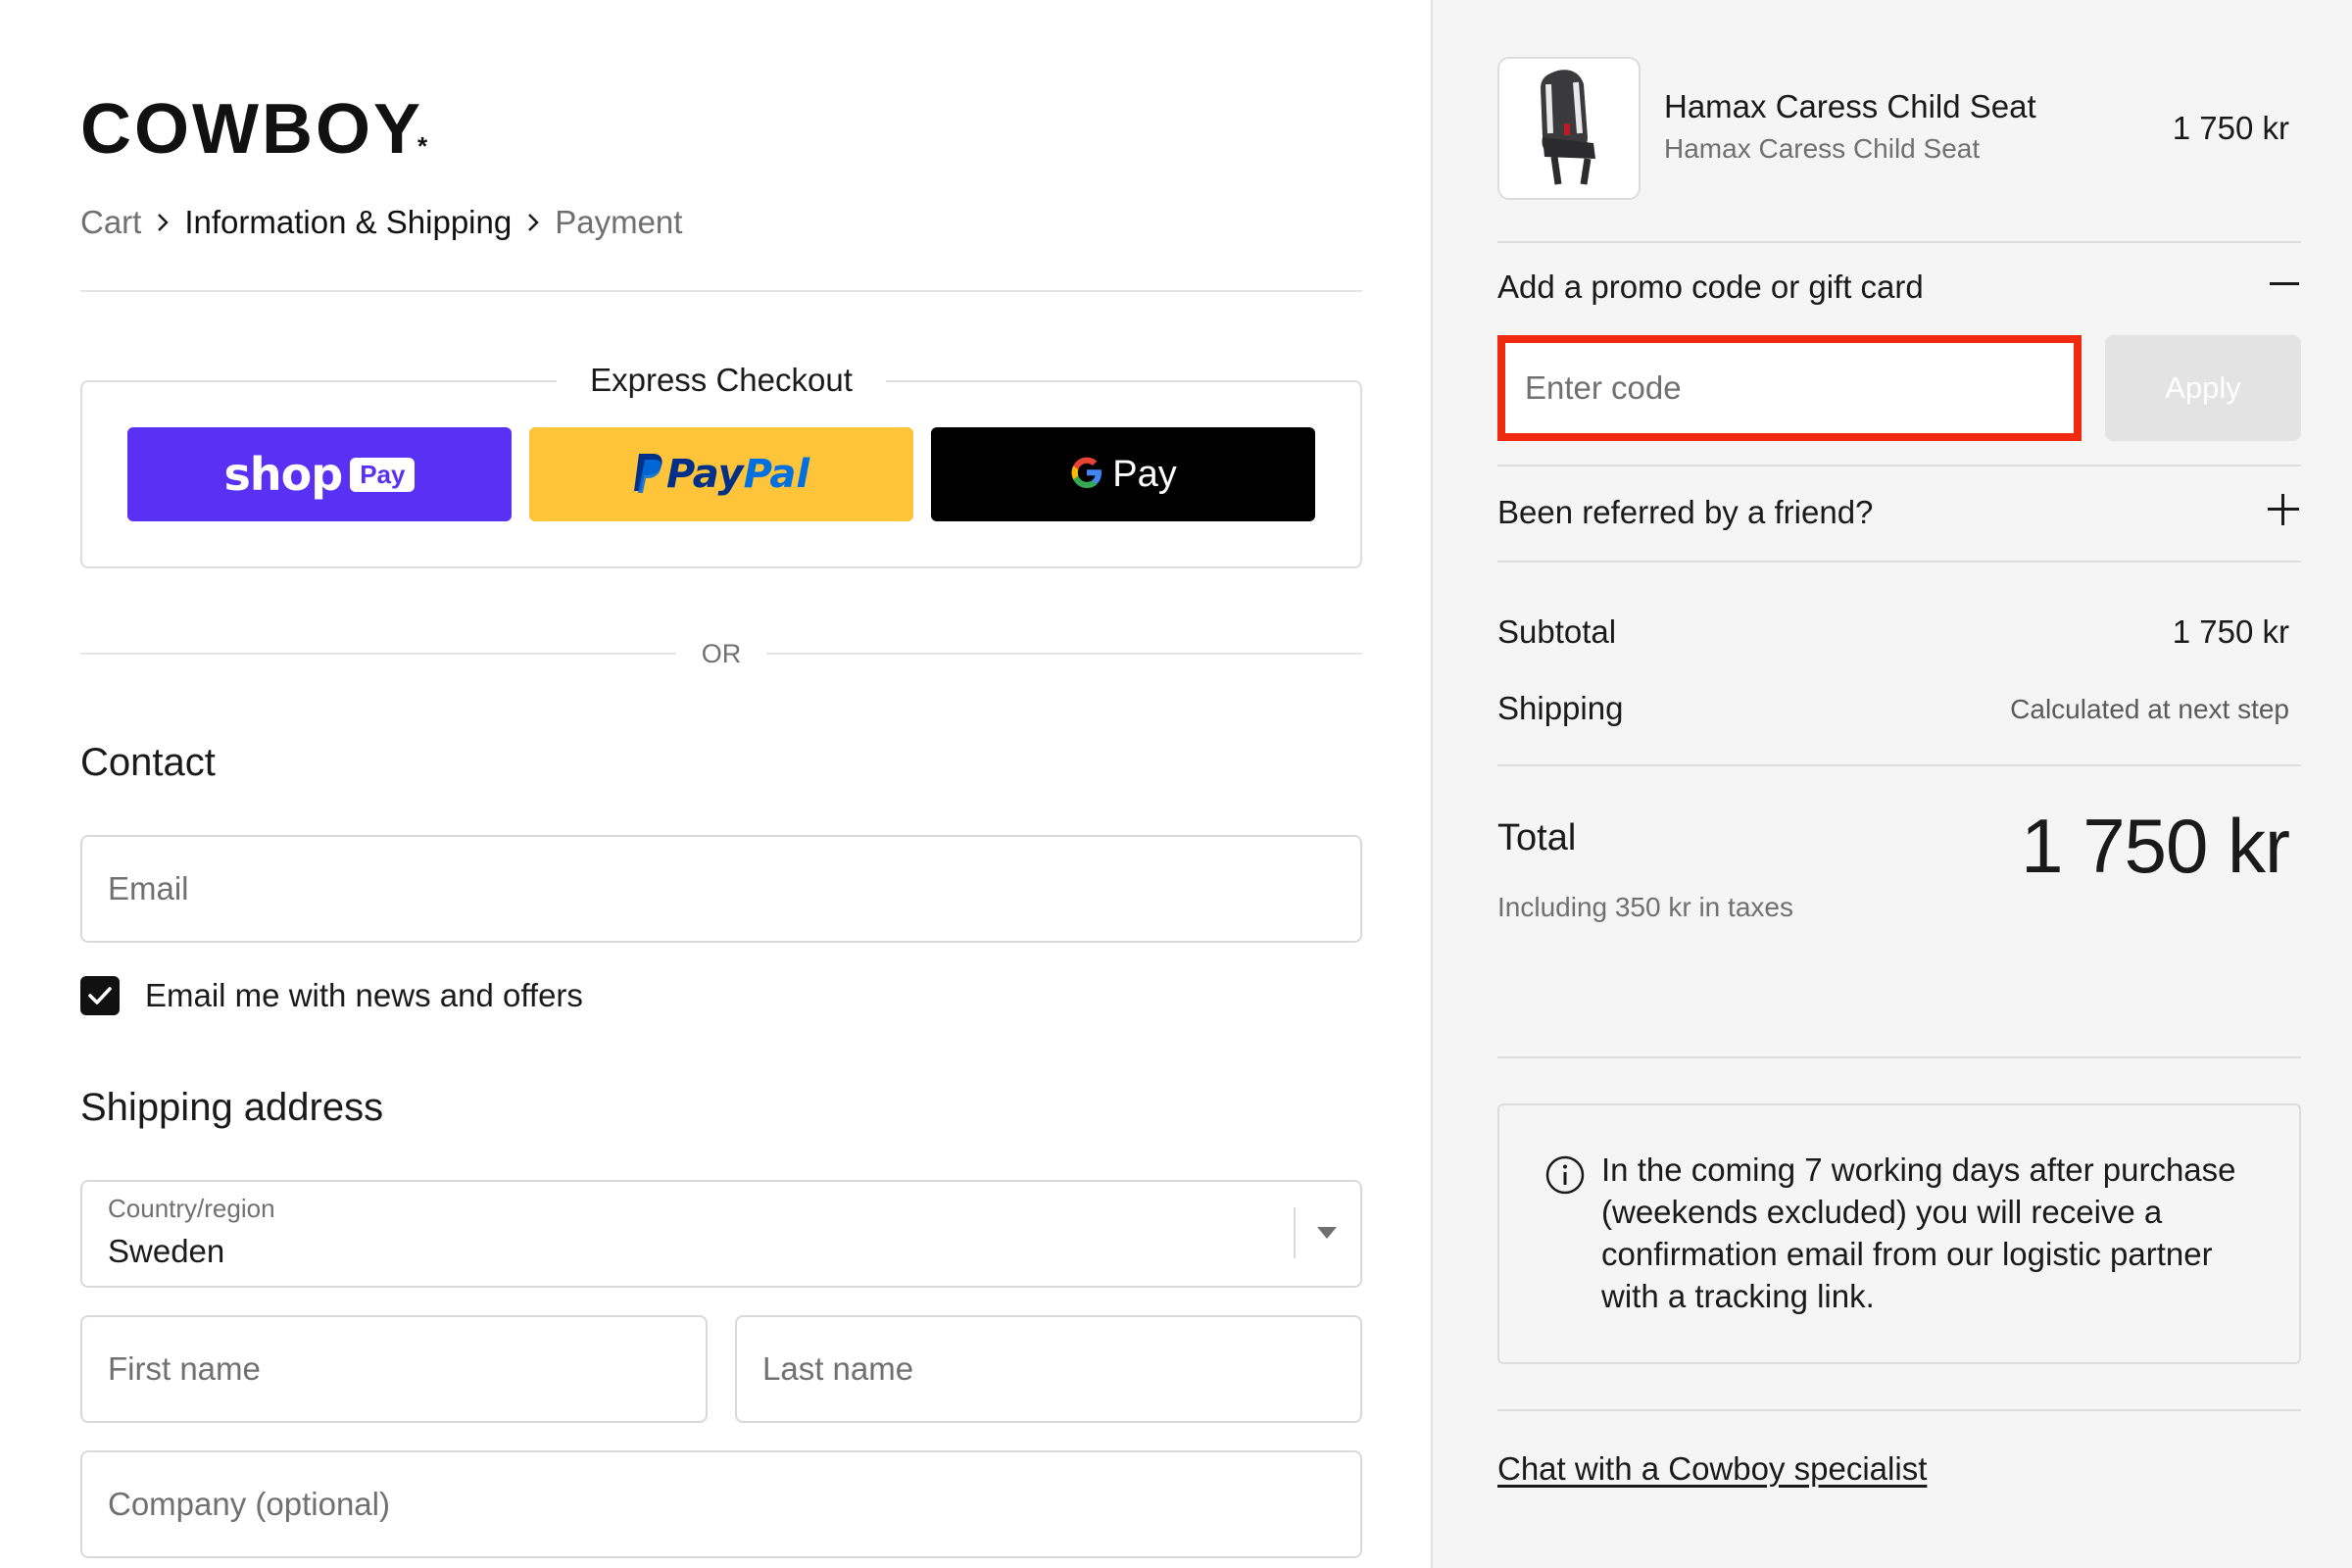 The image size is (2352, 1568). I want to click on shipping-value: Calculated at next step, so click(2149, 709).